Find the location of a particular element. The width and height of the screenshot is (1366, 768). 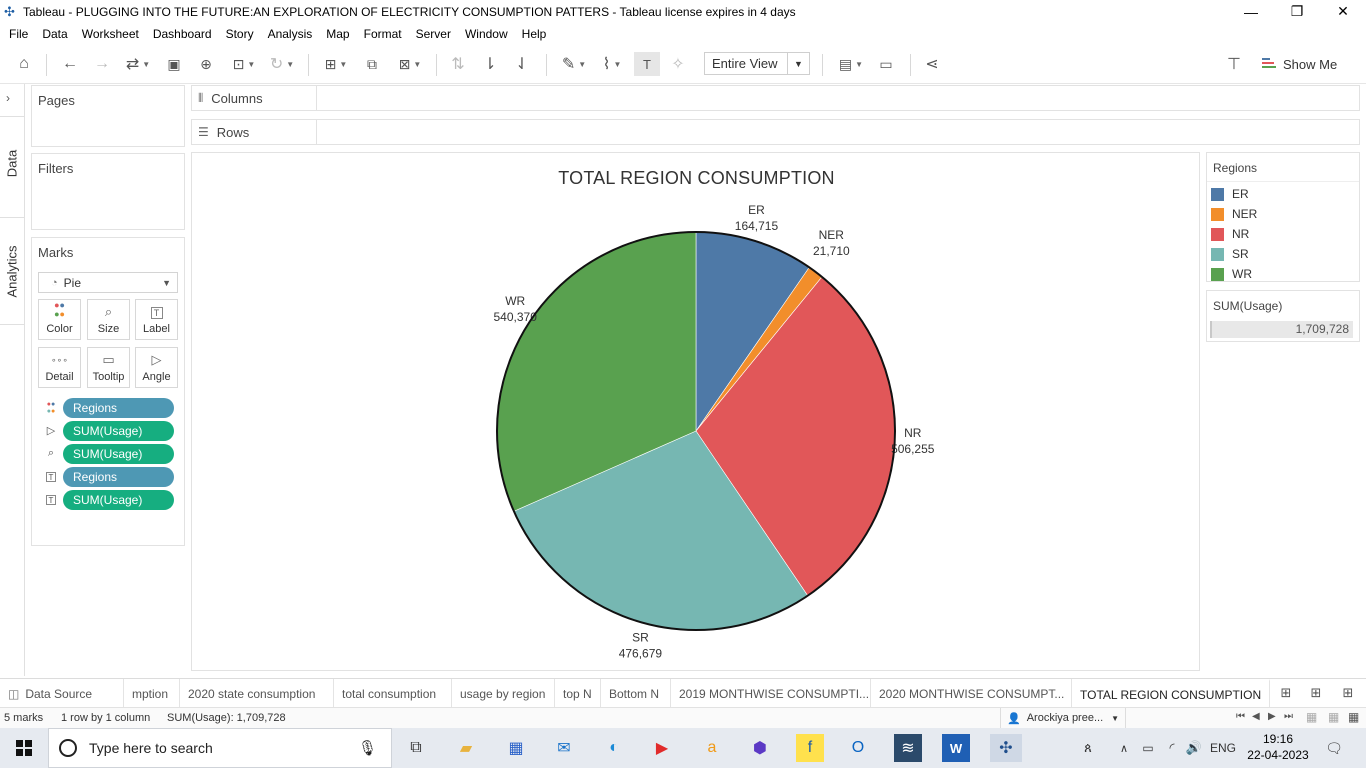

show-mark-labels-icon: T is located at coordinates (647, 64).